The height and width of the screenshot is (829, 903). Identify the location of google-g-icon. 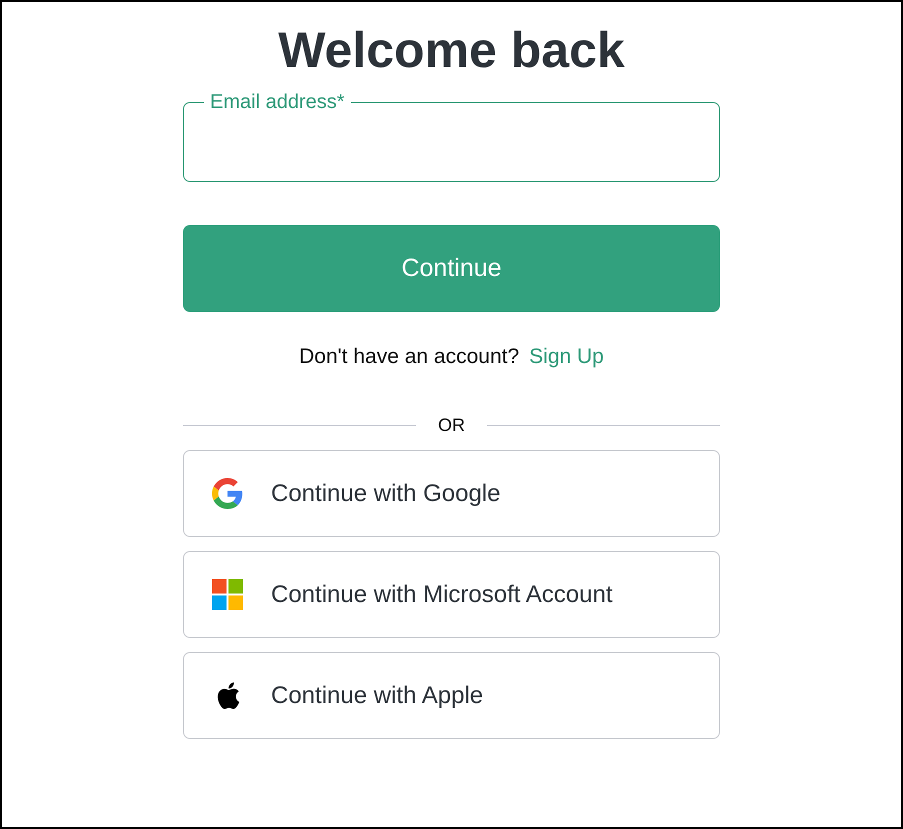
(227, 493).